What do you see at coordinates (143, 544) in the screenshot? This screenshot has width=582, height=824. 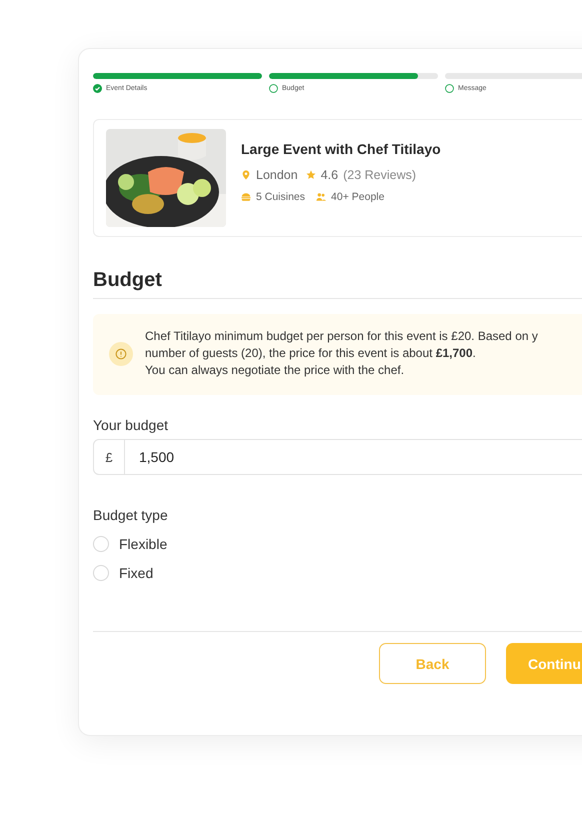 I see `radio-label: Flexible` at bounding box center [143, 544].